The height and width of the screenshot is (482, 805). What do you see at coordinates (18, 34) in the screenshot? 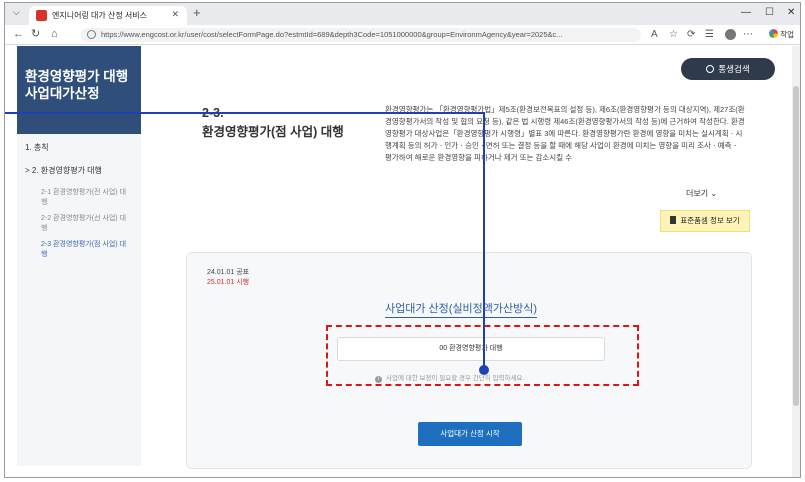
I see `back-icon: ←` at bounding box center [18, 34].